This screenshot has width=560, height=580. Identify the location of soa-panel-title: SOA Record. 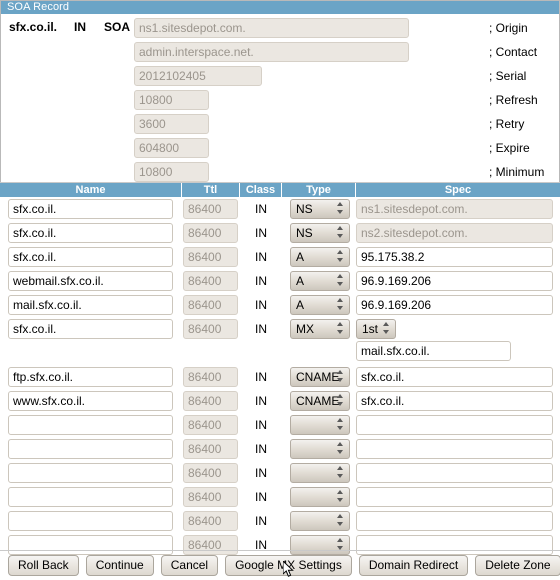
(280, 7).